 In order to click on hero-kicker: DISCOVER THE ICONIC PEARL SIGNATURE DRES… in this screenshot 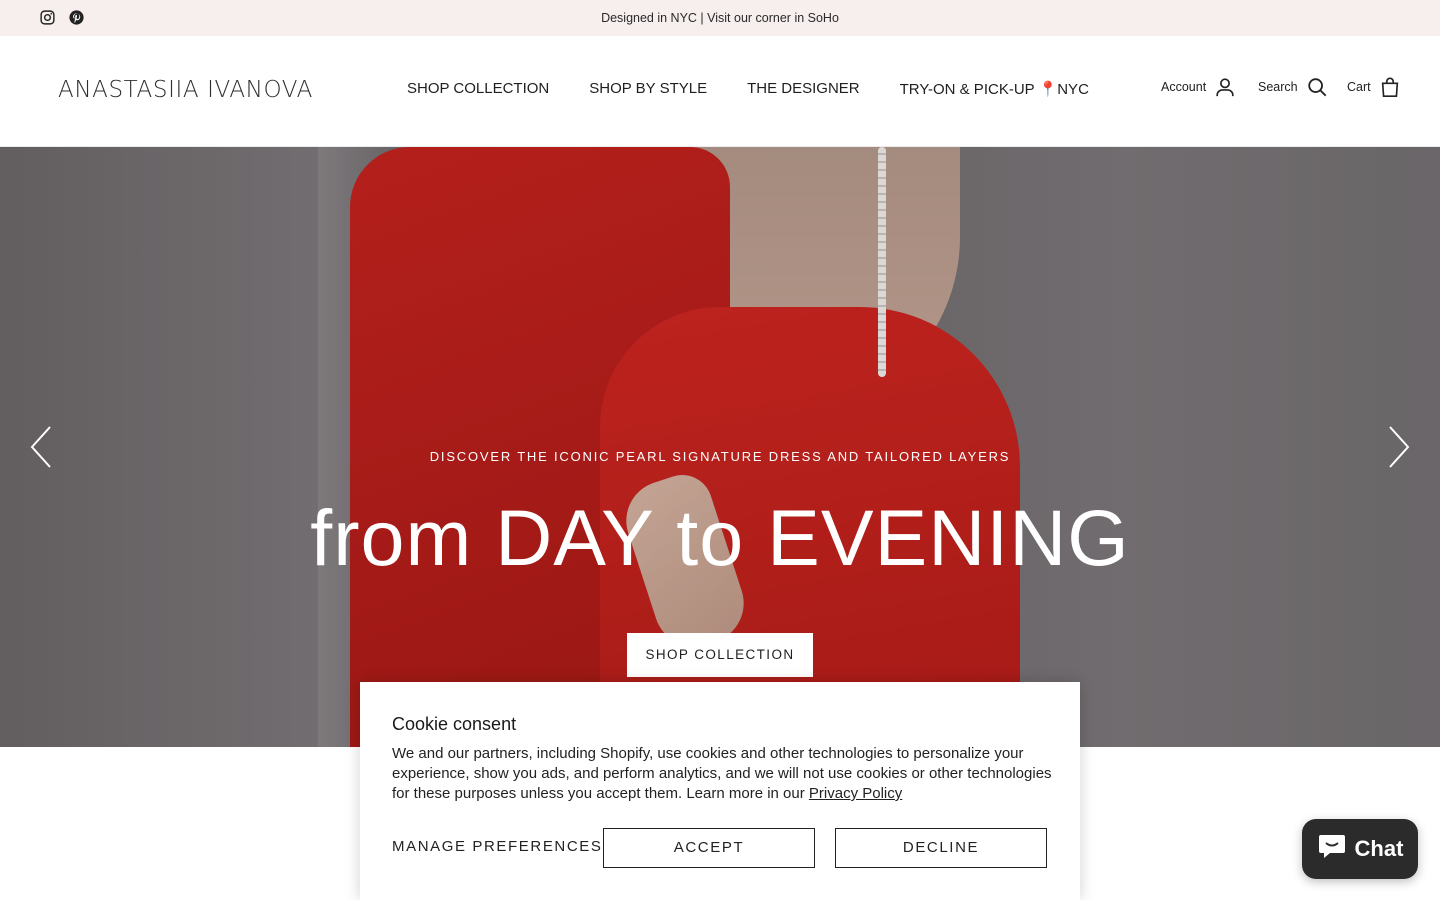, I will do `click(720, 456)`.